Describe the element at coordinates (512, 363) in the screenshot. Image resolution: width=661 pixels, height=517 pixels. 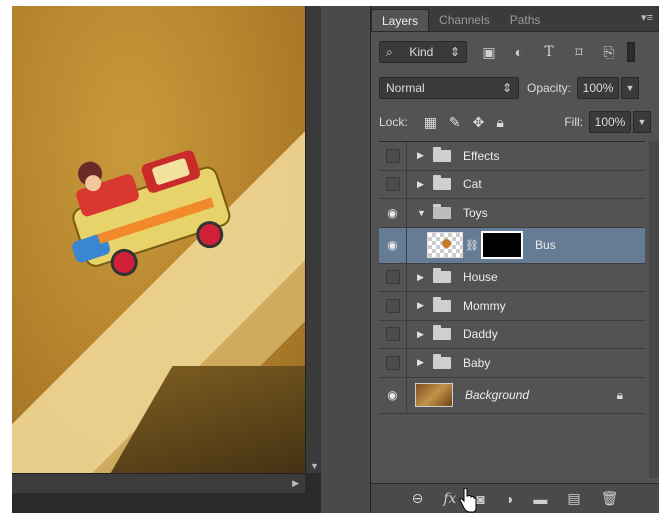
I see `layer-row-baby: ▶ Baby` at that location.